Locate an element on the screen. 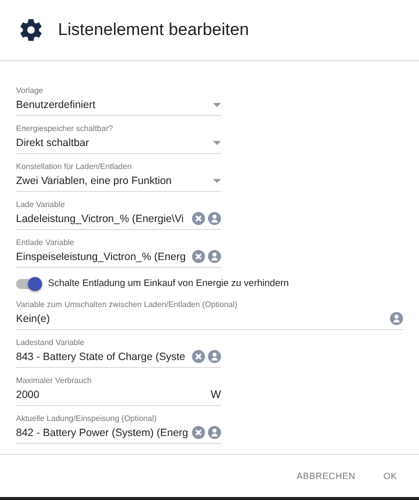 The height and width of the screenshot is (500, 419). dropdown-field: Zwei Variablen, eine pro Funktion is located at coordinates (118, 182).